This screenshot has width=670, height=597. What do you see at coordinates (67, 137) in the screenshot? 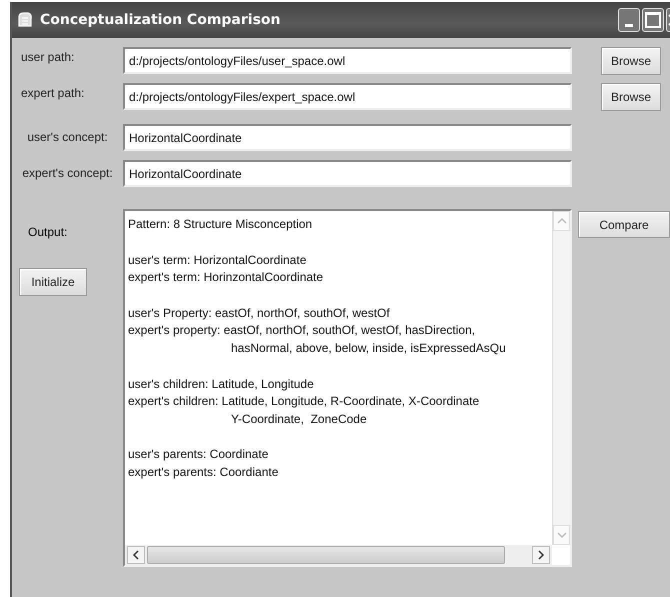
I see `field-label: user's concept:` at bounding box center [67, 137].